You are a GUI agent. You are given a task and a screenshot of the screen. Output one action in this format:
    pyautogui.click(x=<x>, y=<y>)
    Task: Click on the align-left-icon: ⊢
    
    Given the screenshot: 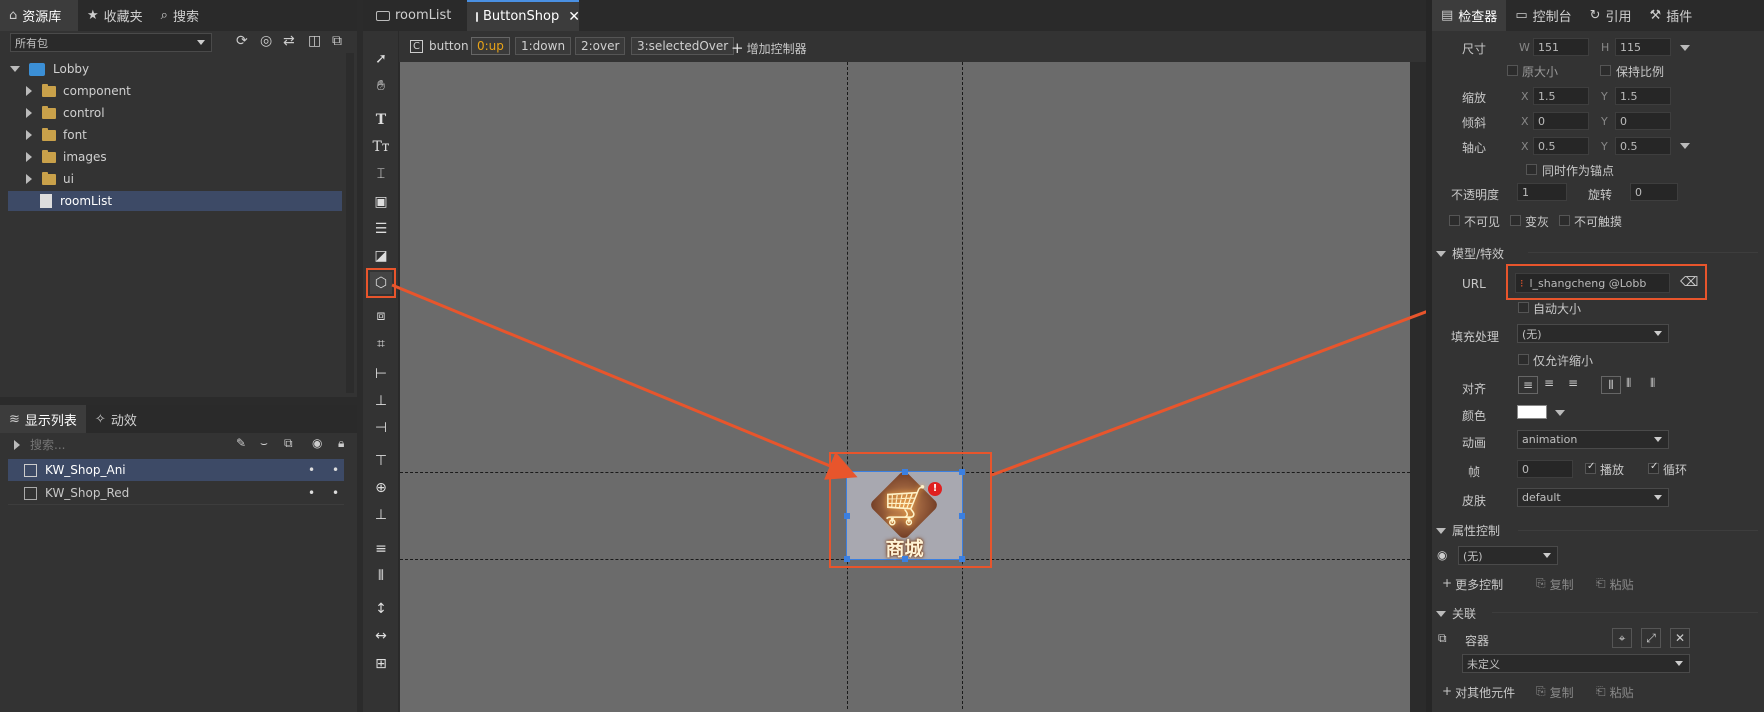 What is the action you would take?
    pyautogui.click(x=381, y=374)
    